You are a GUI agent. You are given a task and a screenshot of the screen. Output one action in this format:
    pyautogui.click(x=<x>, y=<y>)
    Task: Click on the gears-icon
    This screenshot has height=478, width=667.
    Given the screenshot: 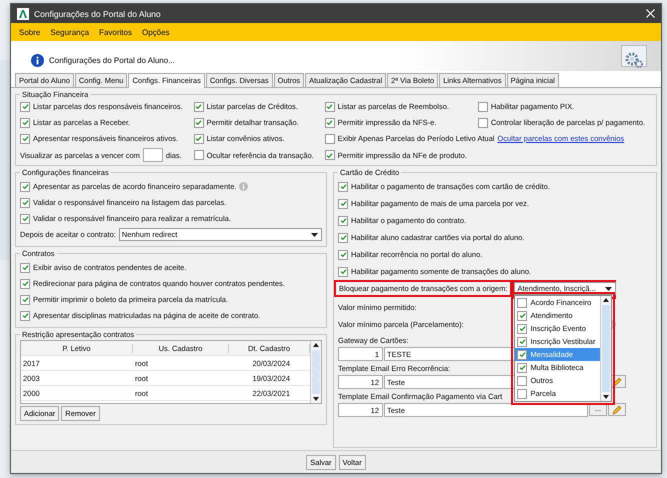 What is the action you would take?
    pyautogui.click(x=634, y=60)
    